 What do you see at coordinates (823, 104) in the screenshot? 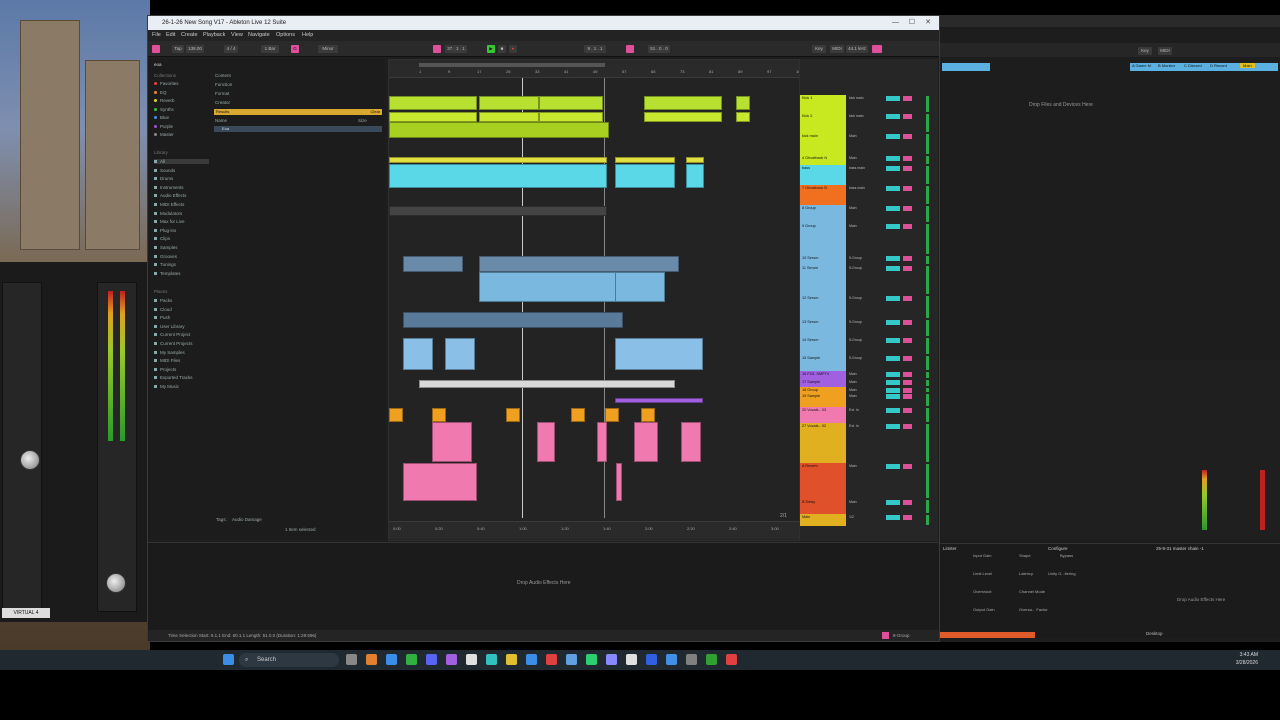
I see `track-name: Kick 1` at bounding box center [823, 104].